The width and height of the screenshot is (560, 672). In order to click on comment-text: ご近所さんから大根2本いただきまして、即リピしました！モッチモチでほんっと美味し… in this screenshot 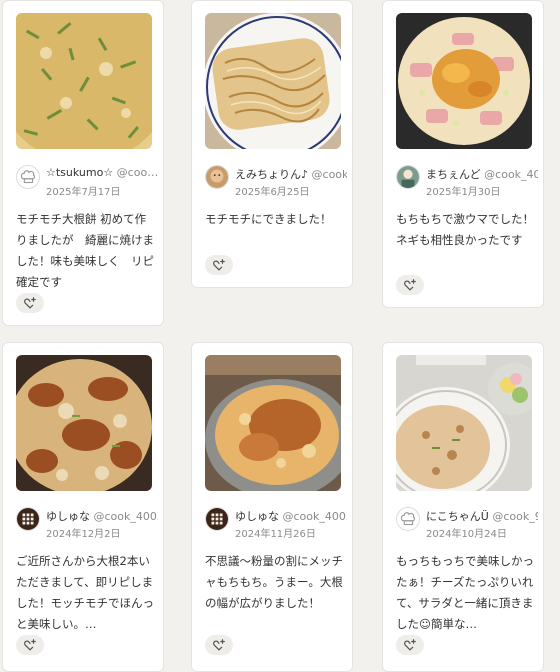, I will do `click(85, 592)`.